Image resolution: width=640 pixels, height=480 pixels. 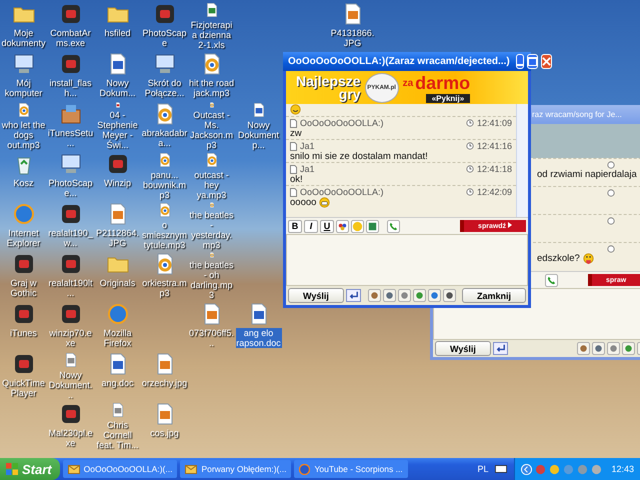 What do you see at coordinates (71, 38) in the screenshot?
I see `icon-label: CombatArms.exe` at bounding box center [71, 38].